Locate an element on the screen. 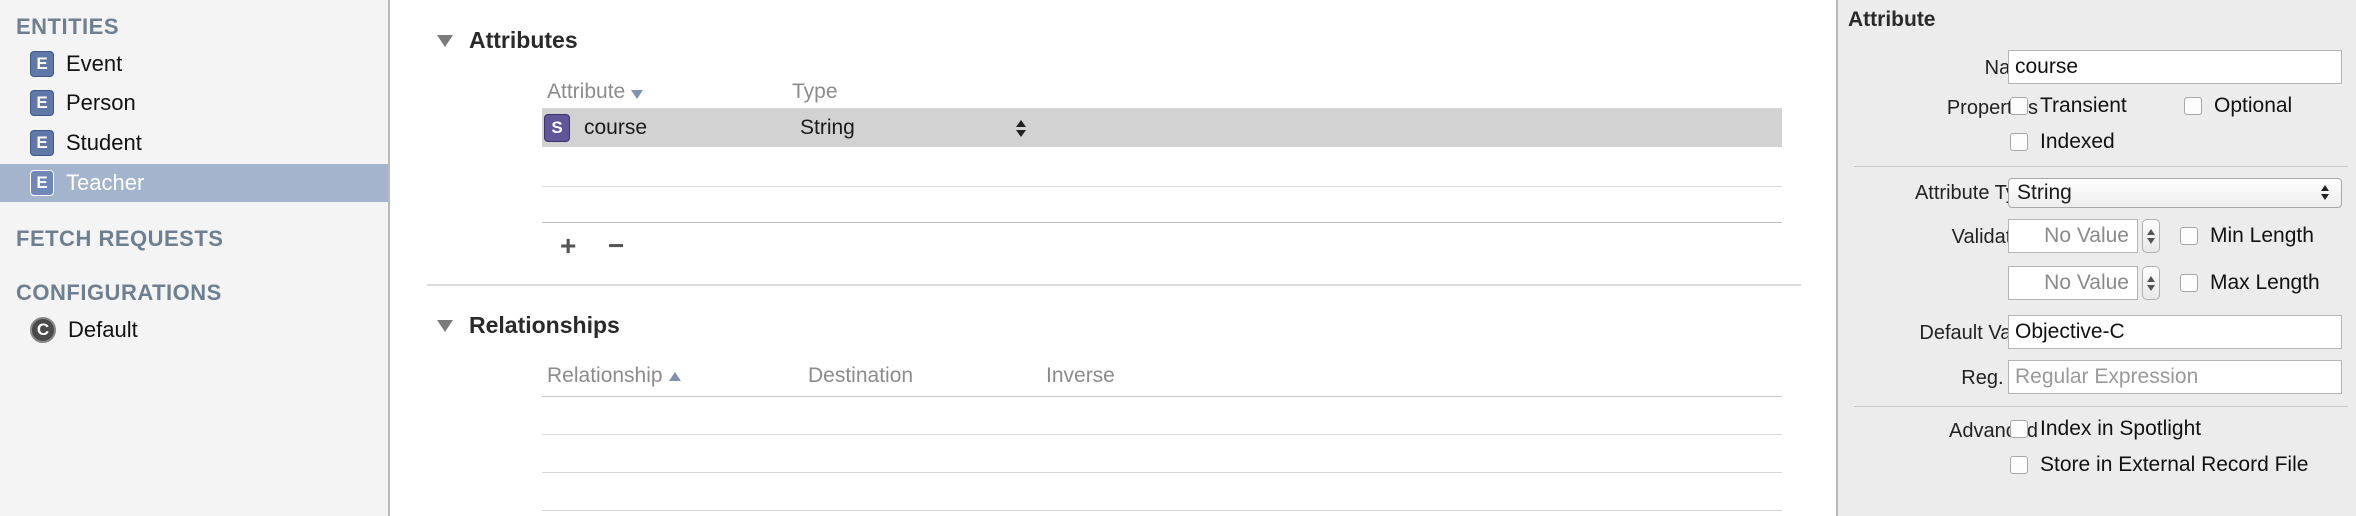  optional-checkbox: Optional is located at coordinates (2238, 106).